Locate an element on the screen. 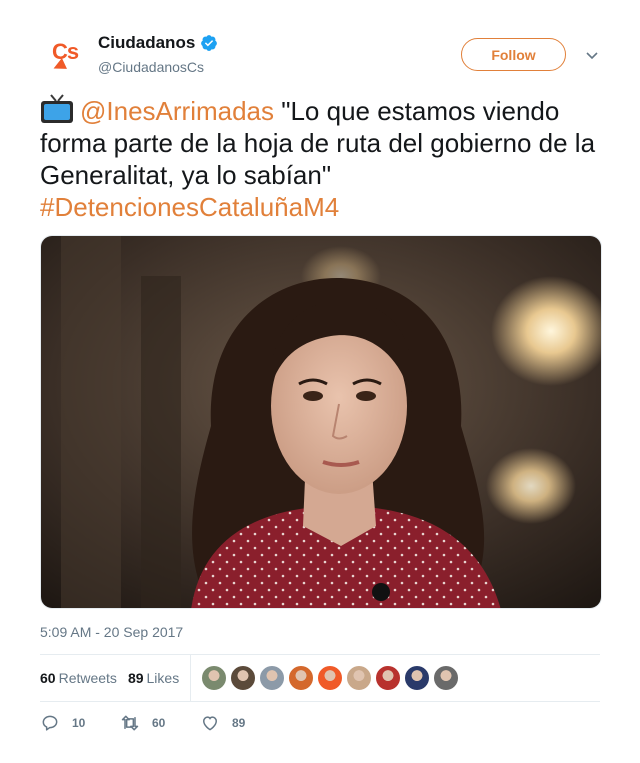 This screenshot has width=640, height=763. retweets-stat-count: 60 is located at coordinates (48, 678).